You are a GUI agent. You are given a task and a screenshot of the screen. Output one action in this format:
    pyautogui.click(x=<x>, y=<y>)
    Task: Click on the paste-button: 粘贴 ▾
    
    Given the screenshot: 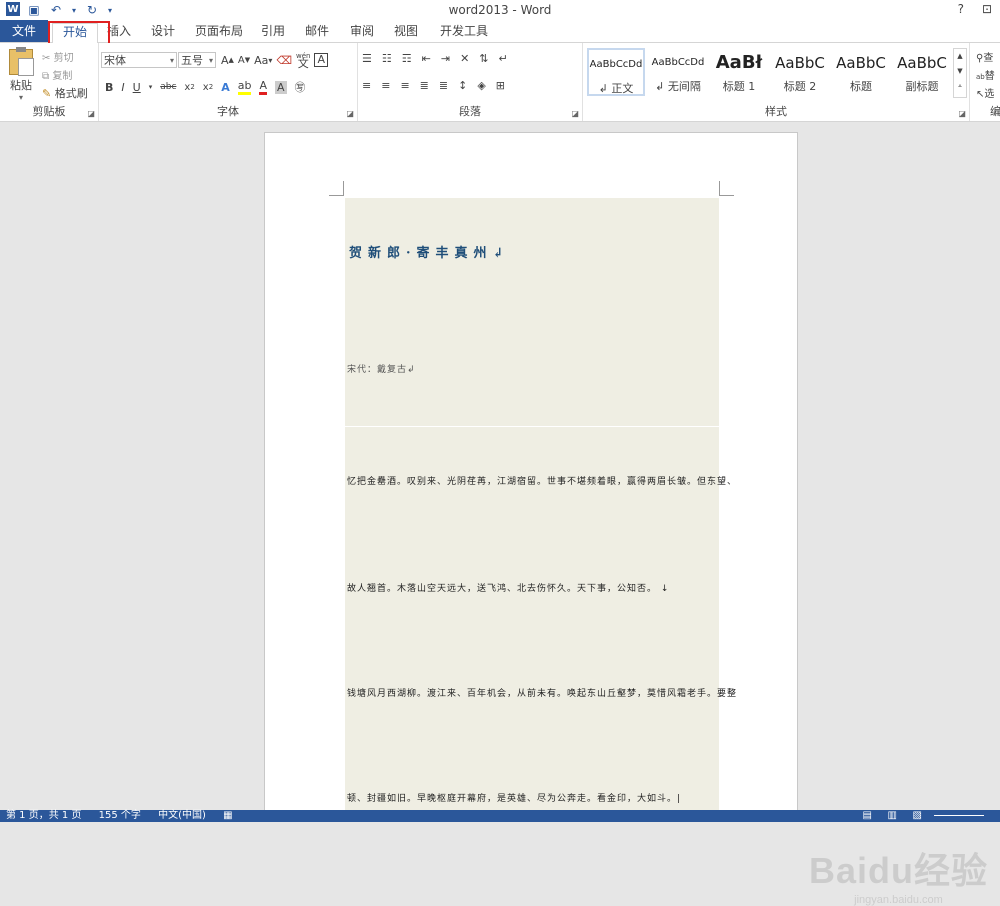 What is the action you would take?
    pyautogui.click(x=21, y=74)
    